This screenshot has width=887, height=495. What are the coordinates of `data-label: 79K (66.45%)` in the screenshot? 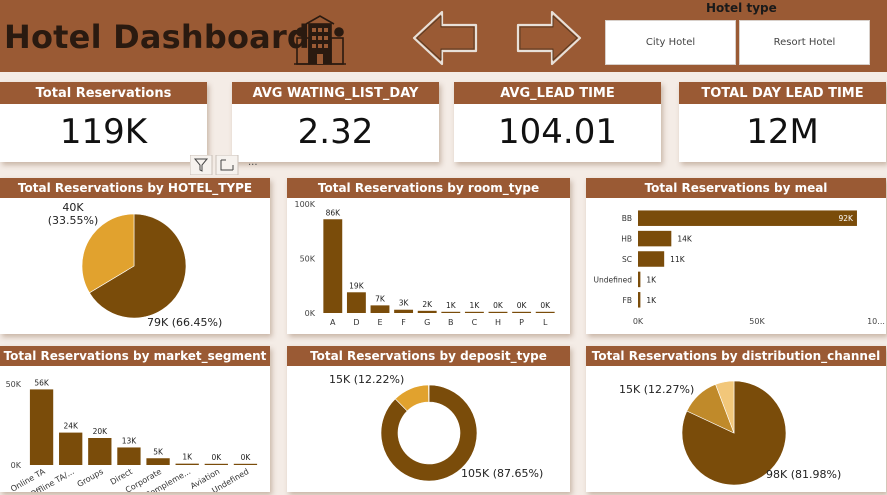 It's located at (184, 322).